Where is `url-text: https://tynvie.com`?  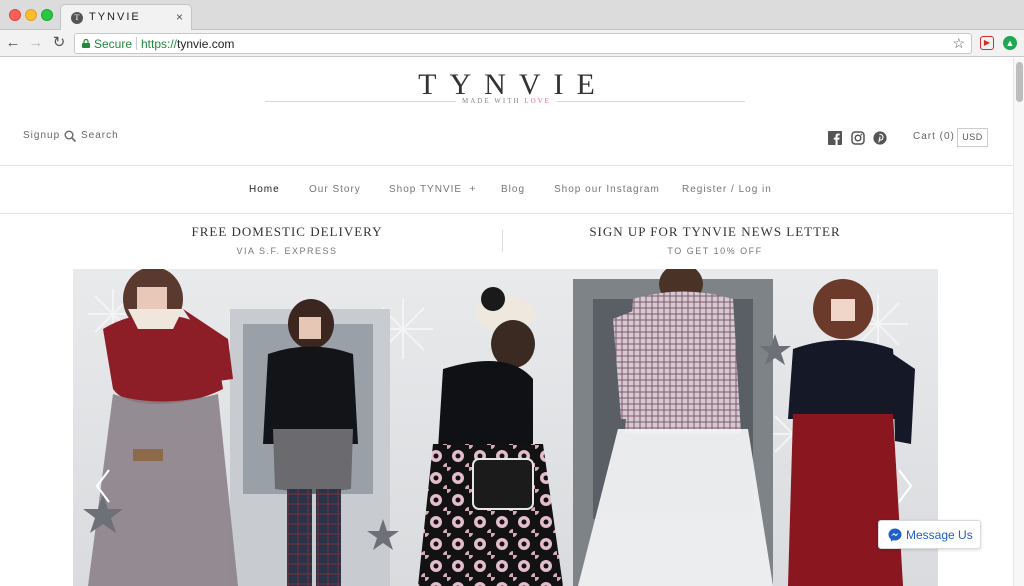 url-text: https://tynvie.com is located at coordinates (187, 44).